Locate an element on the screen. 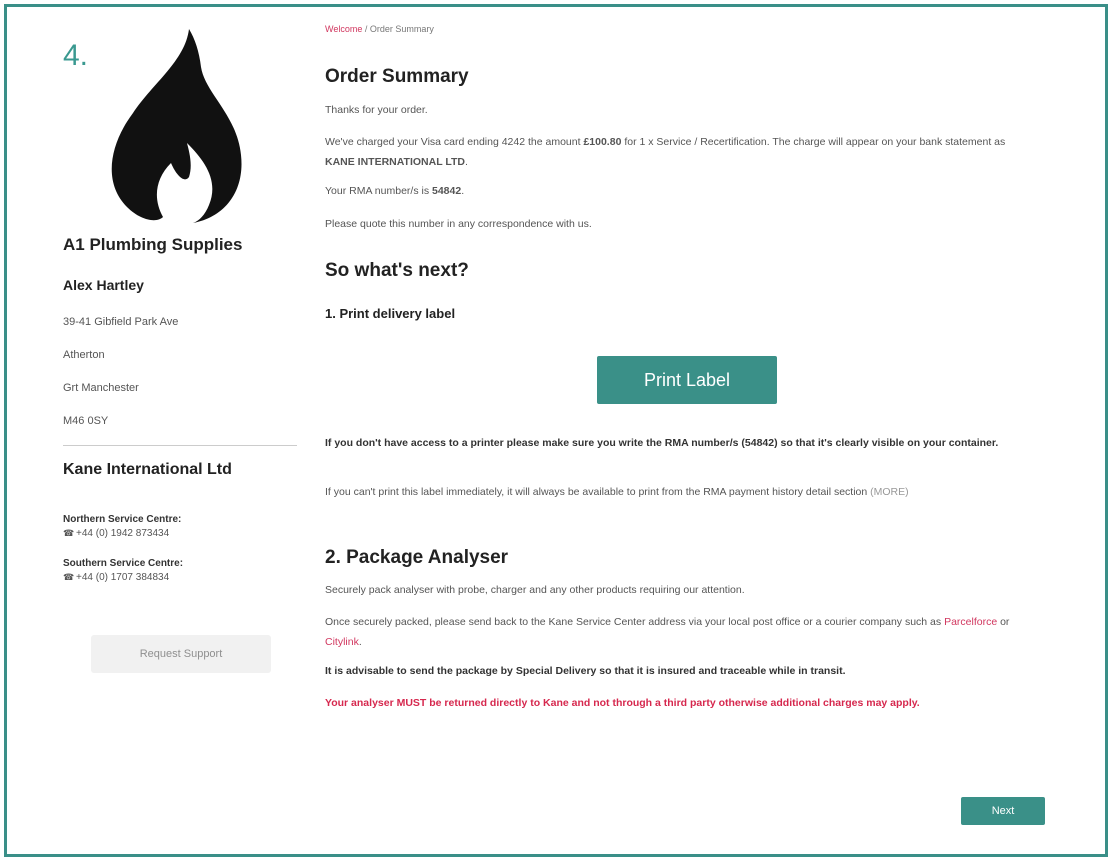 The height and width of the screenshot is (861, 1112). courier-link-citylink: Citylink is located at coordinates (342, 642).